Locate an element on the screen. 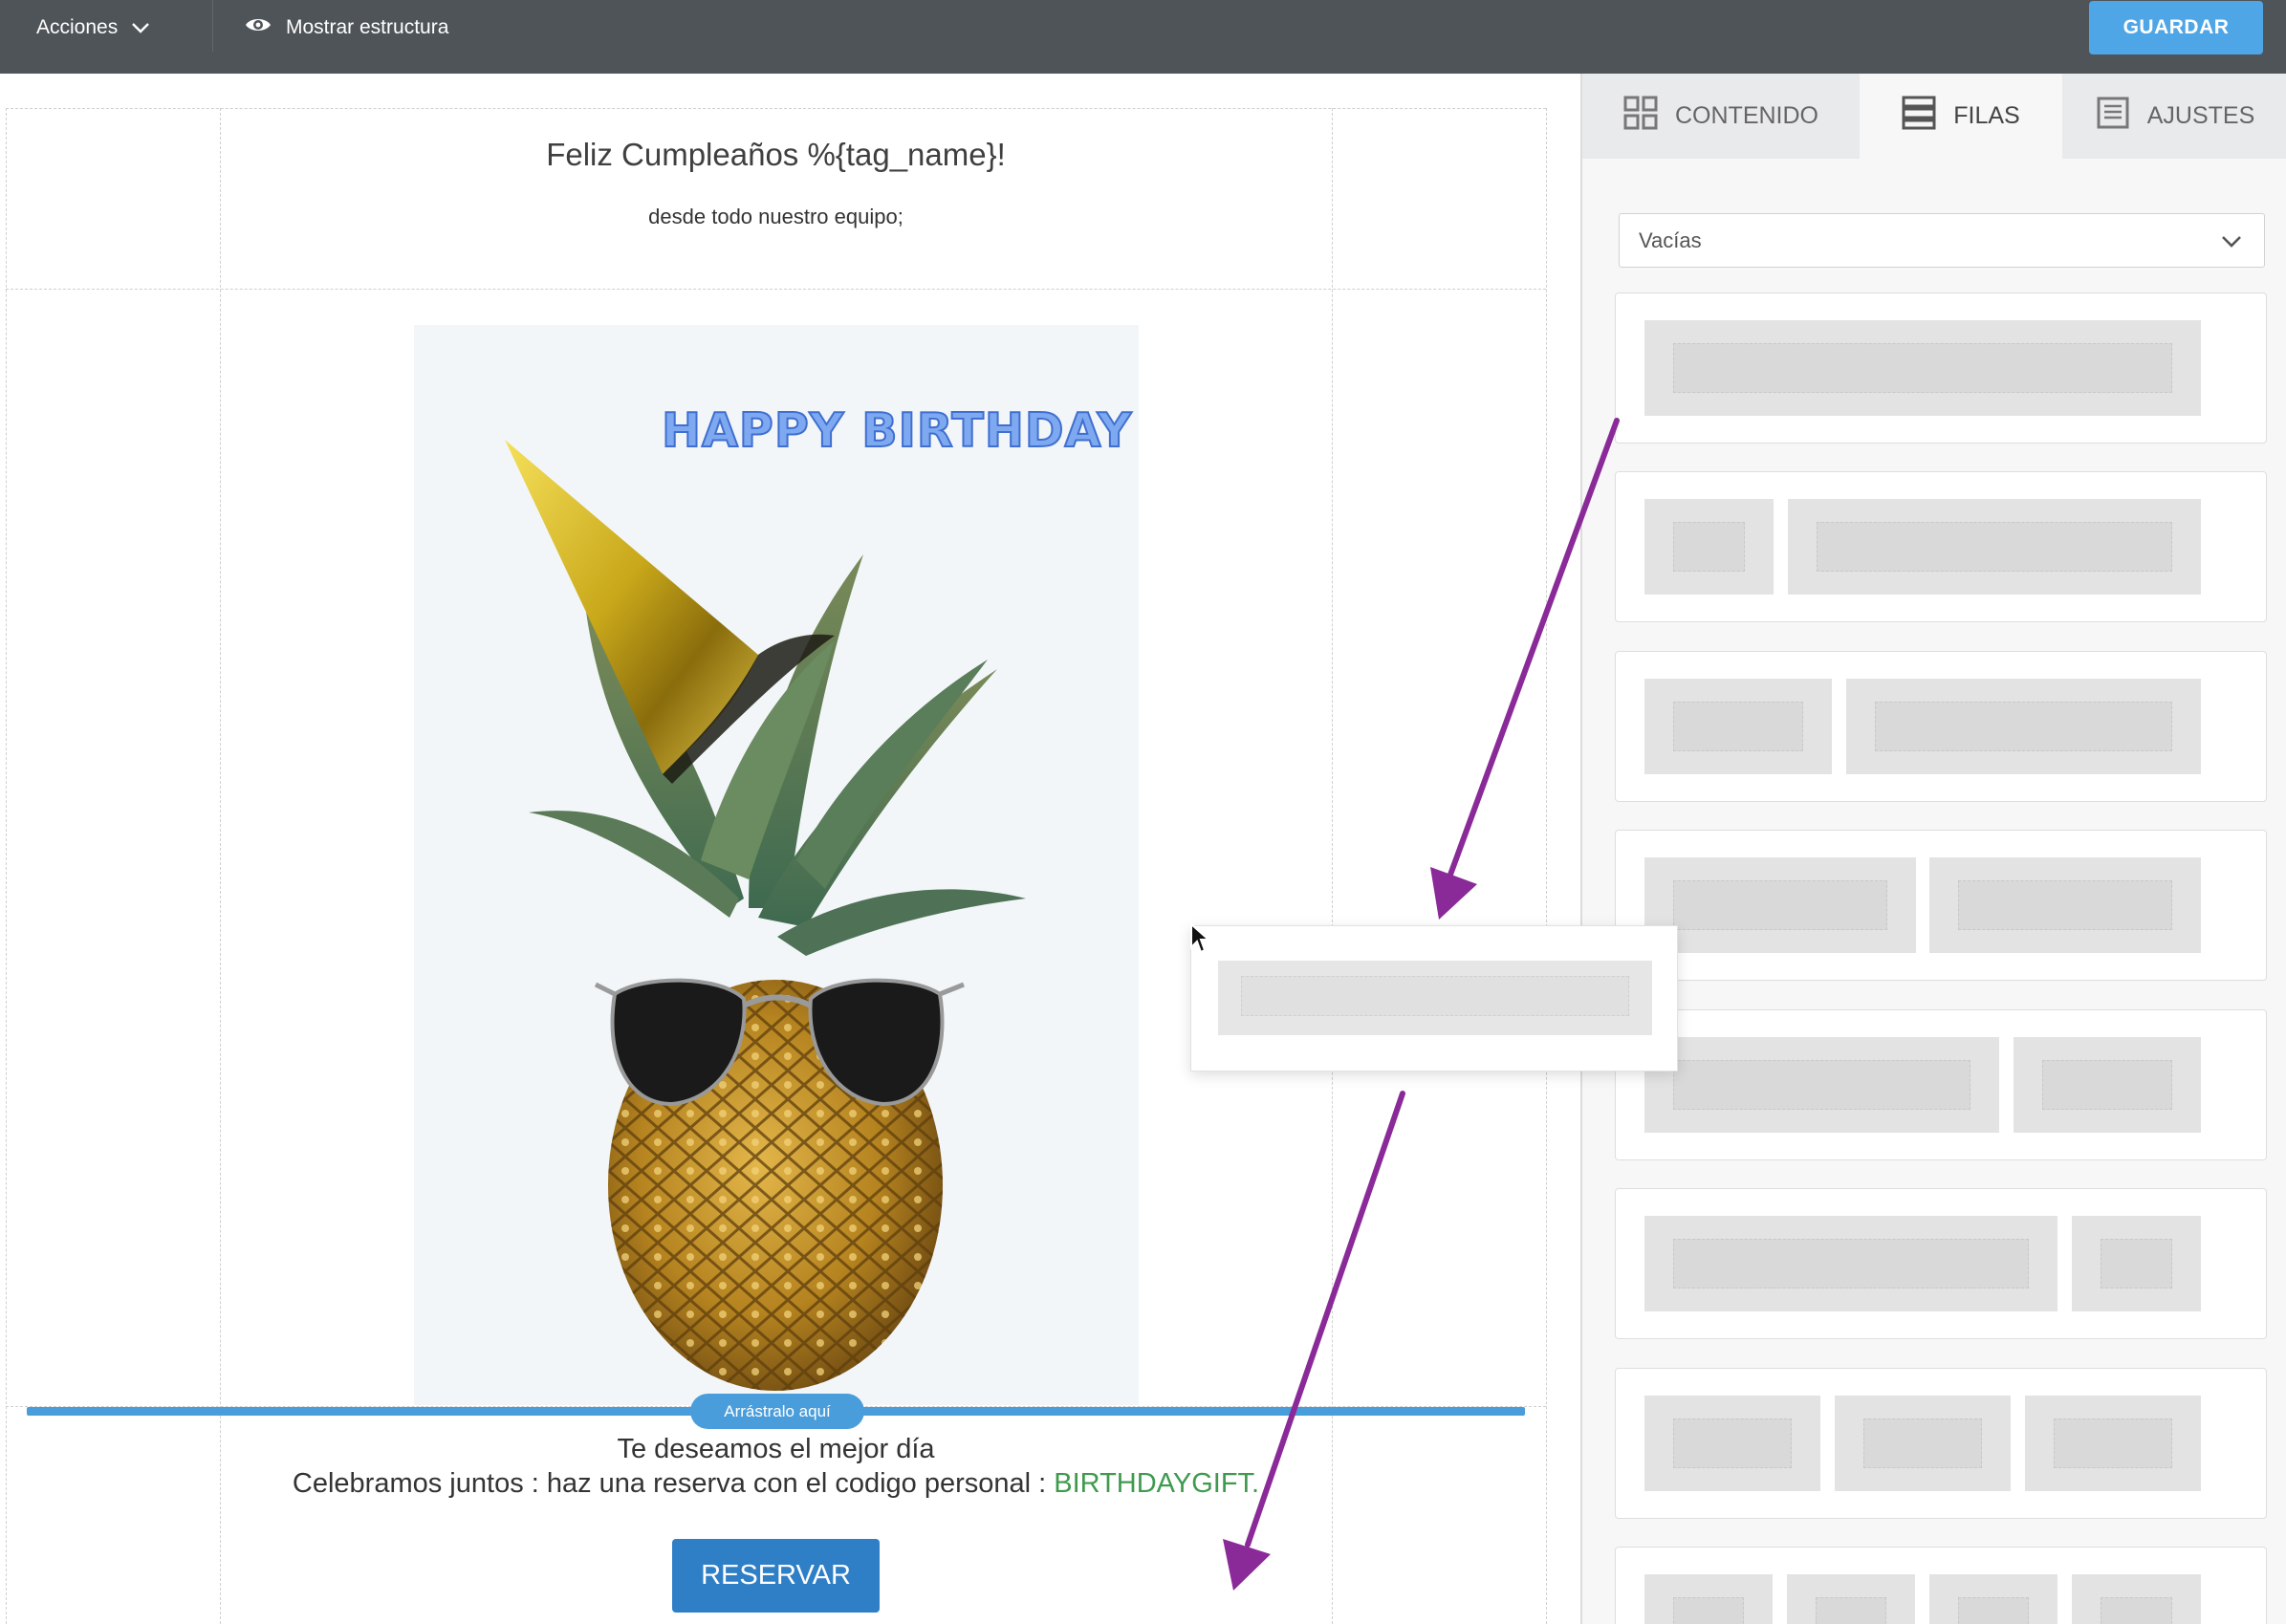 Image resolution: width=2286 pixels, height=1624 pixels. tab-contenido: CONTENIDO is located at coordinates (1721, 117).